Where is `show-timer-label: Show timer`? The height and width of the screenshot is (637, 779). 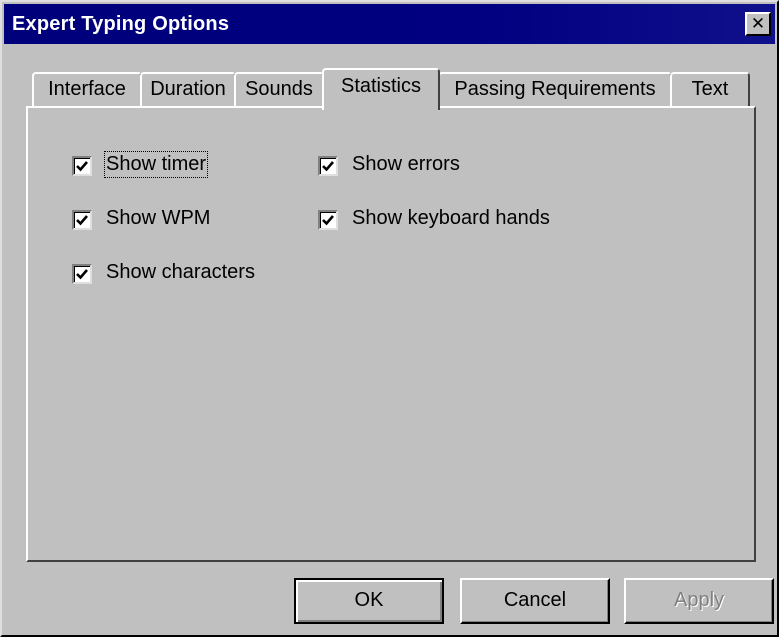 show-timer-label: Show timer is located at coordinates (156, 164).